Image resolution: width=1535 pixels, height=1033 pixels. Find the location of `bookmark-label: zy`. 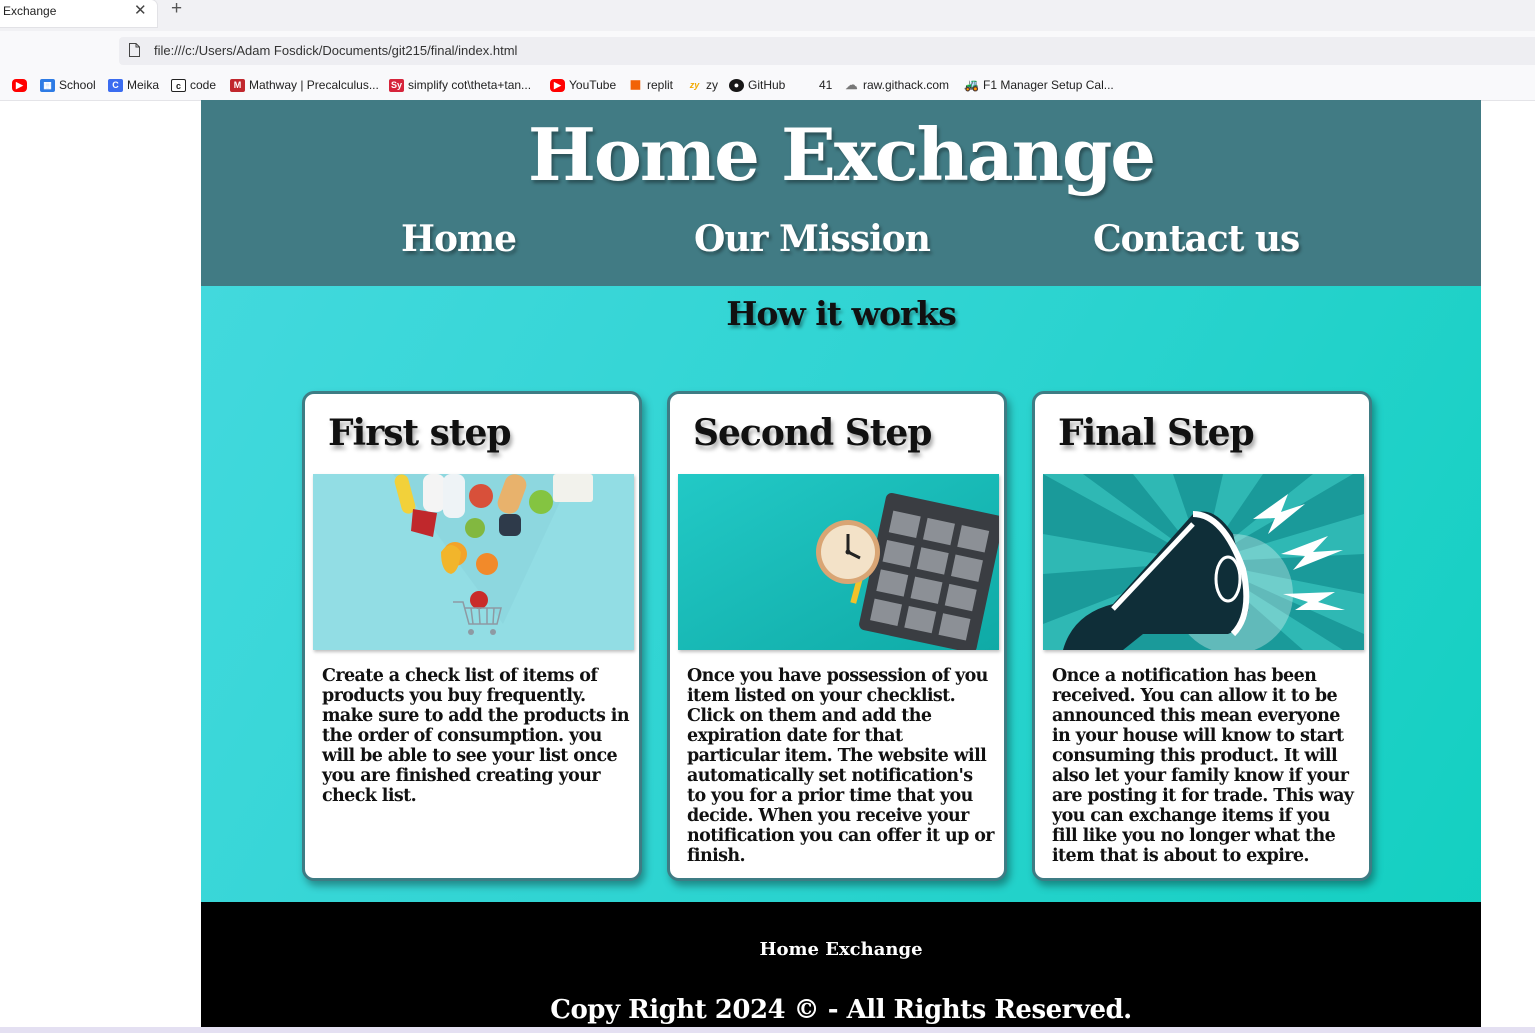

bookmark-label: zy is located at coordinates (712, 85).